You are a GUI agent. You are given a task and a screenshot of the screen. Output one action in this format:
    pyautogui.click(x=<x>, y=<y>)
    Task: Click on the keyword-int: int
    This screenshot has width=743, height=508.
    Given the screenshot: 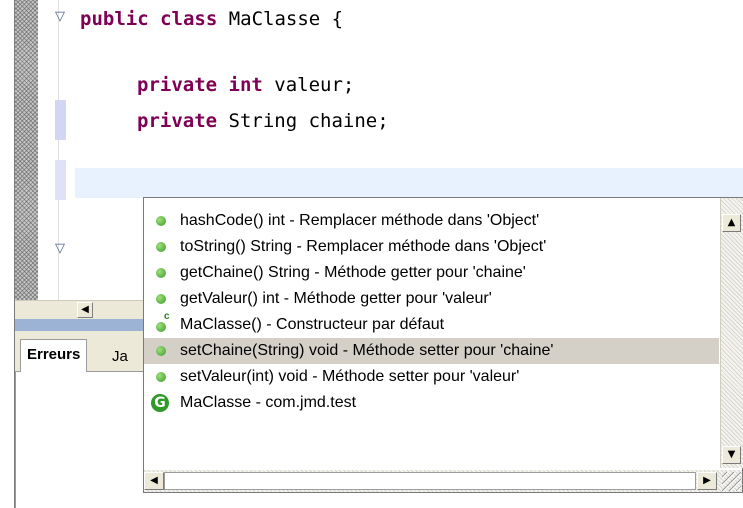 What is the action you would take?
    pyautogui.click(x=245, y=85)
    